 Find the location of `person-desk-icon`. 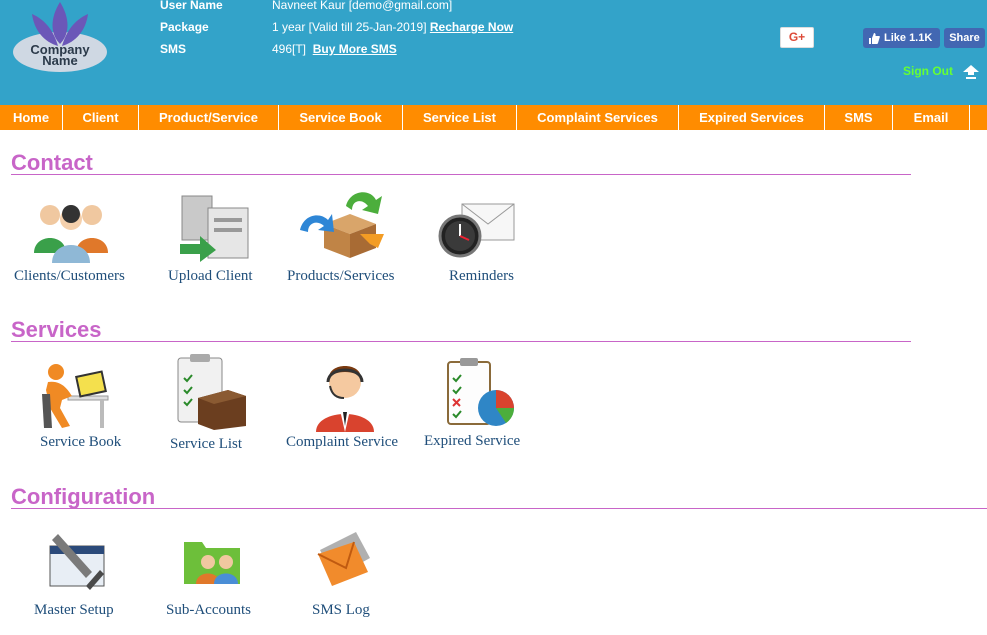

person-desk-icon is located at coordinates (75, 396).